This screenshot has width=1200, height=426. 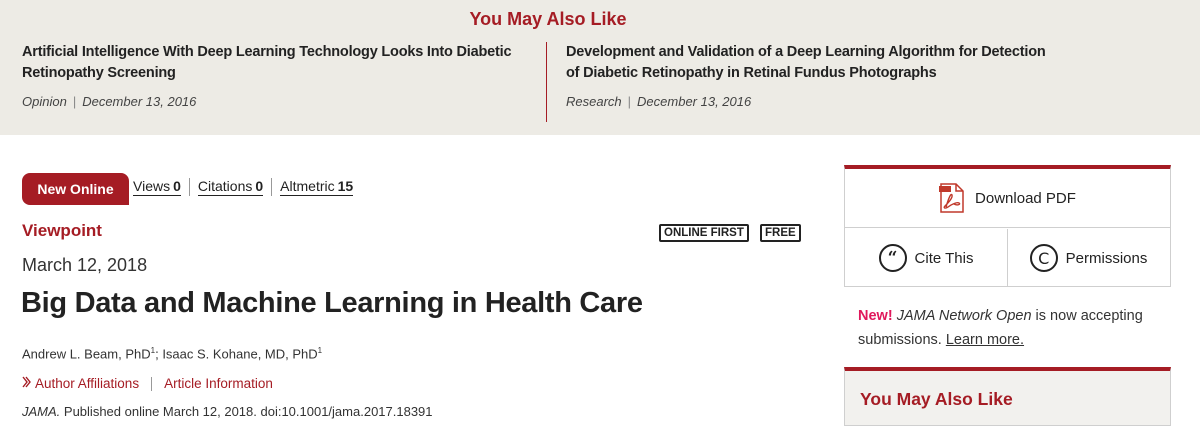 I want to click on download-pdf-button: Download PDF, so click(x=1007, y=198).